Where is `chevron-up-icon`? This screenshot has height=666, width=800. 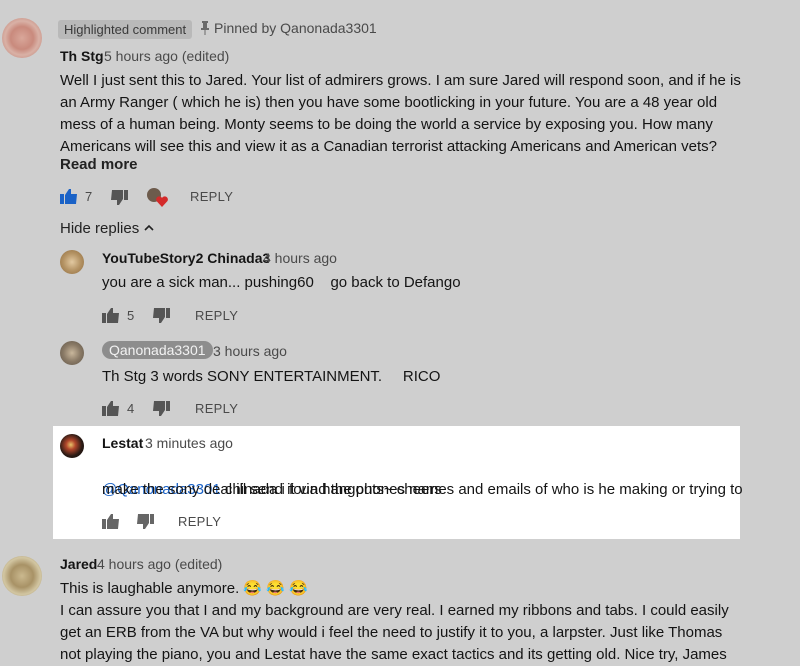 chevron-up-icon is located at coordinates (149, 227).